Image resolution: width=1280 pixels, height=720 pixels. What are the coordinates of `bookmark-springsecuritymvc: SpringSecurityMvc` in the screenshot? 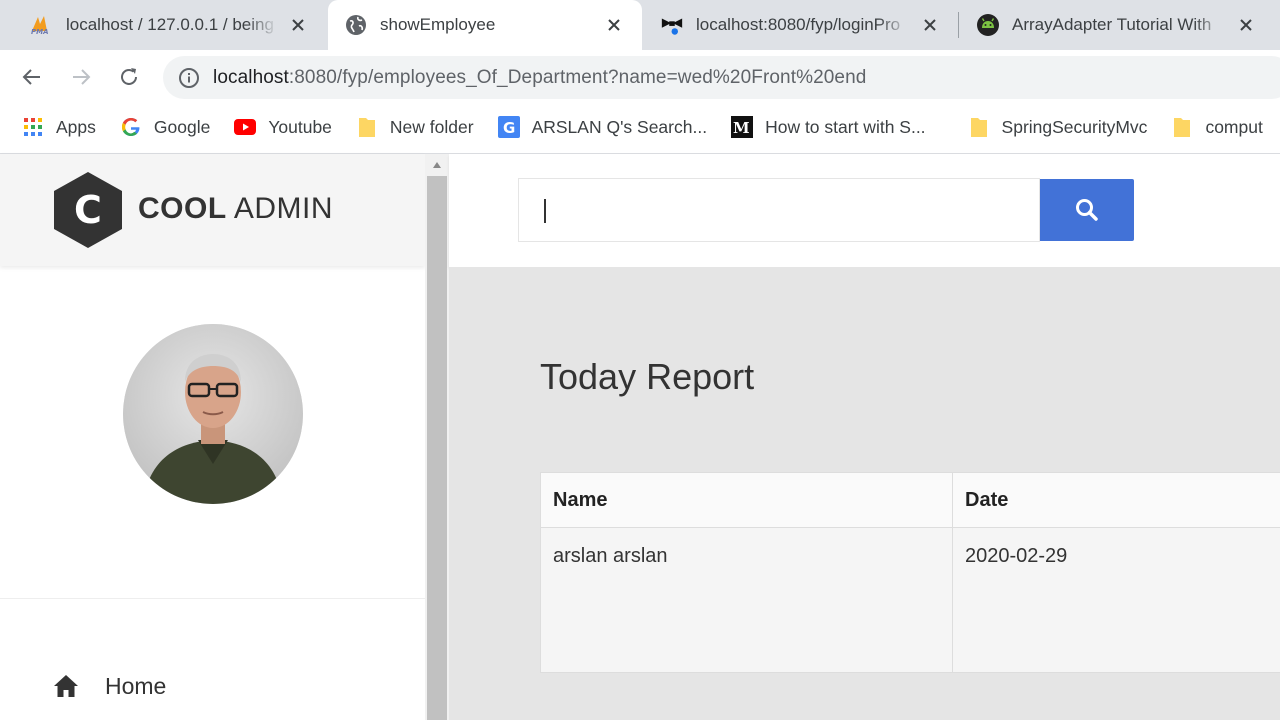 It's located at (1049, 127).